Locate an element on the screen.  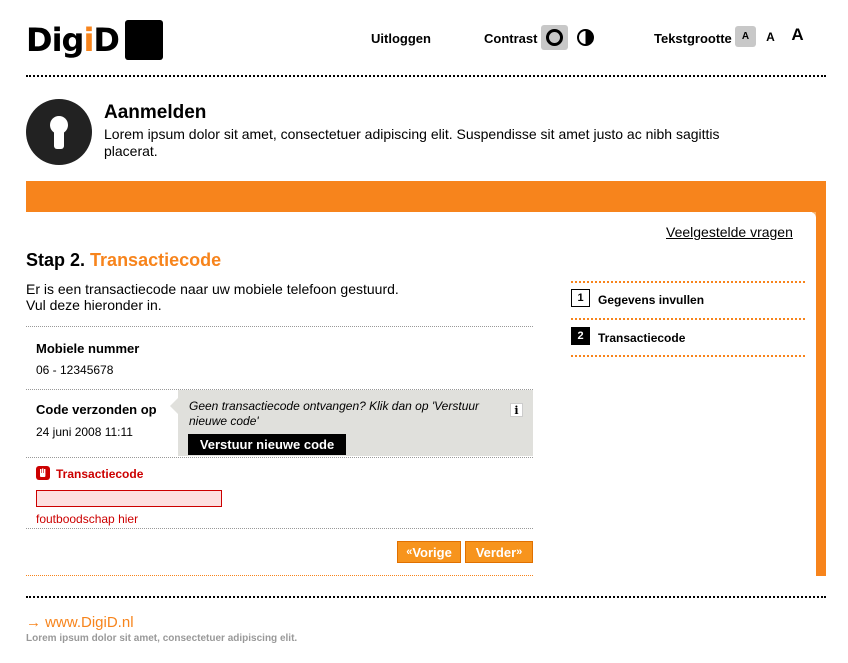
textsize-medium-button: A is located at coordinates (770, 36).